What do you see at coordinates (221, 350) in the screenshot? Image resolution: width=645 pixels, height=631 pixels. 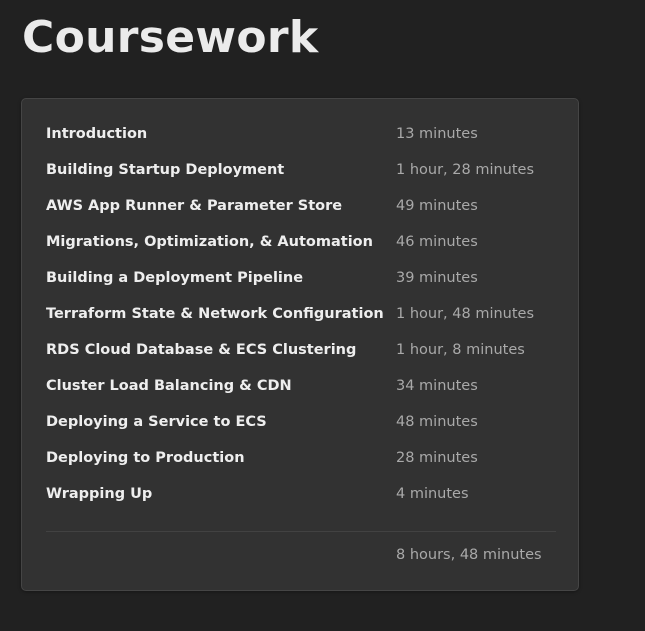 I see `lesson-title: RDS Cloud Database & ECS Clustering` at bounding box center [221, 350].